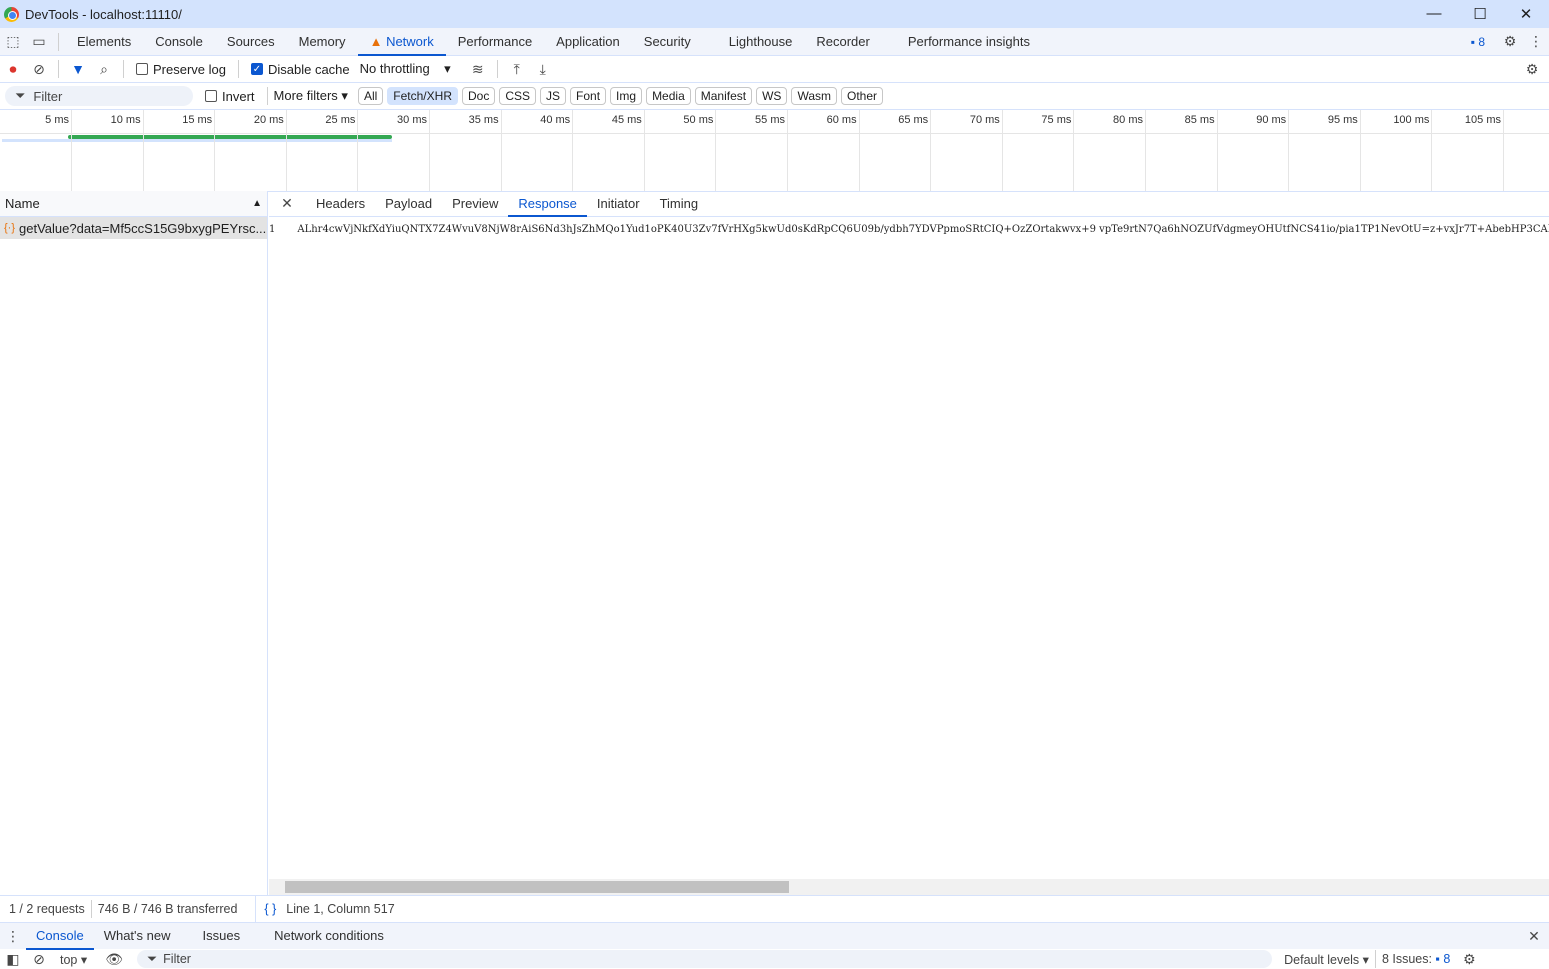 This screenshot has height=969, width=1549. Describe the element at coordinates (557, 150) in the screenshot. I see `timeline-tick: 40 ms` at that location.